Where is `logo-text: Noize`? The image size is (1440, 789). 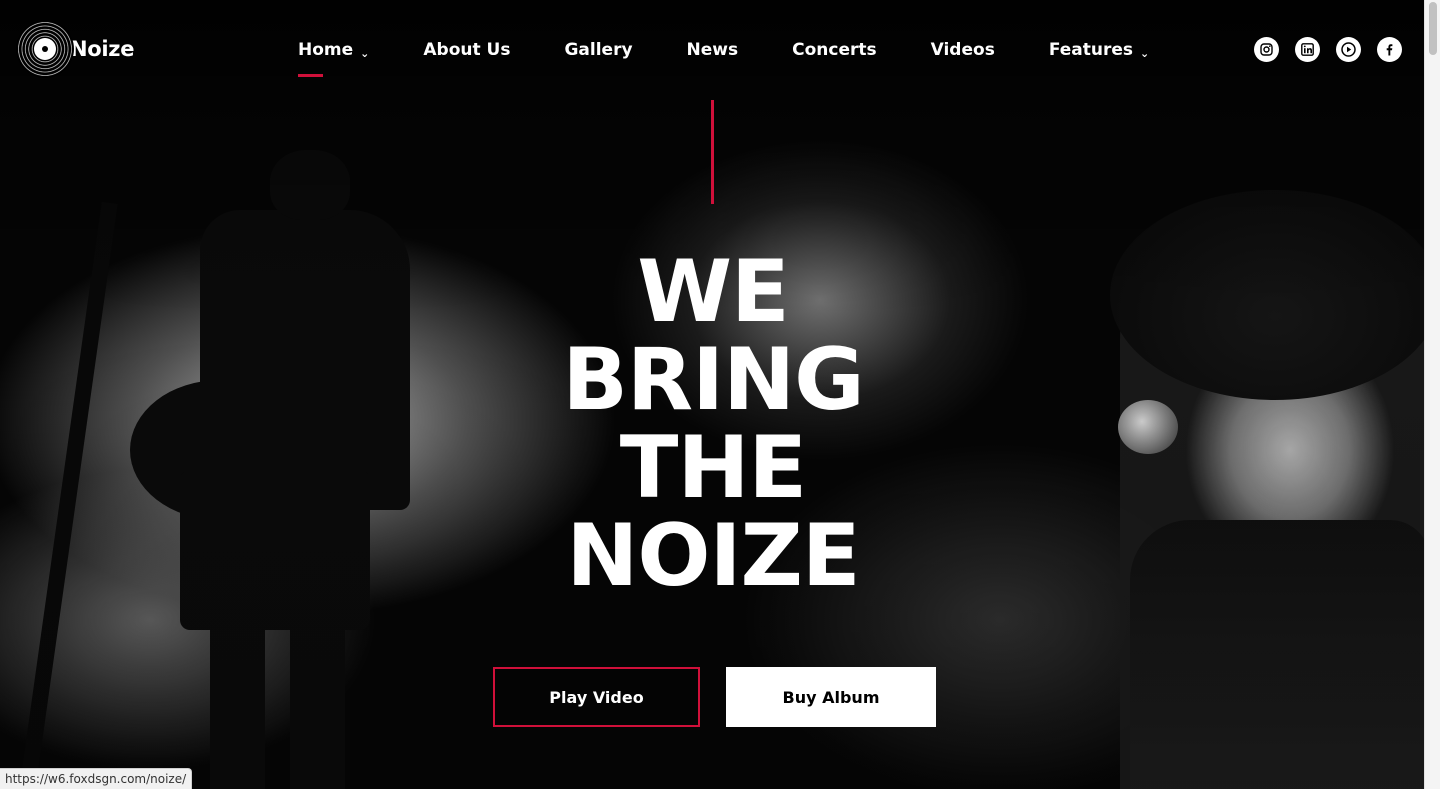 logo-text: Noize is located at coordinates (102, 49).